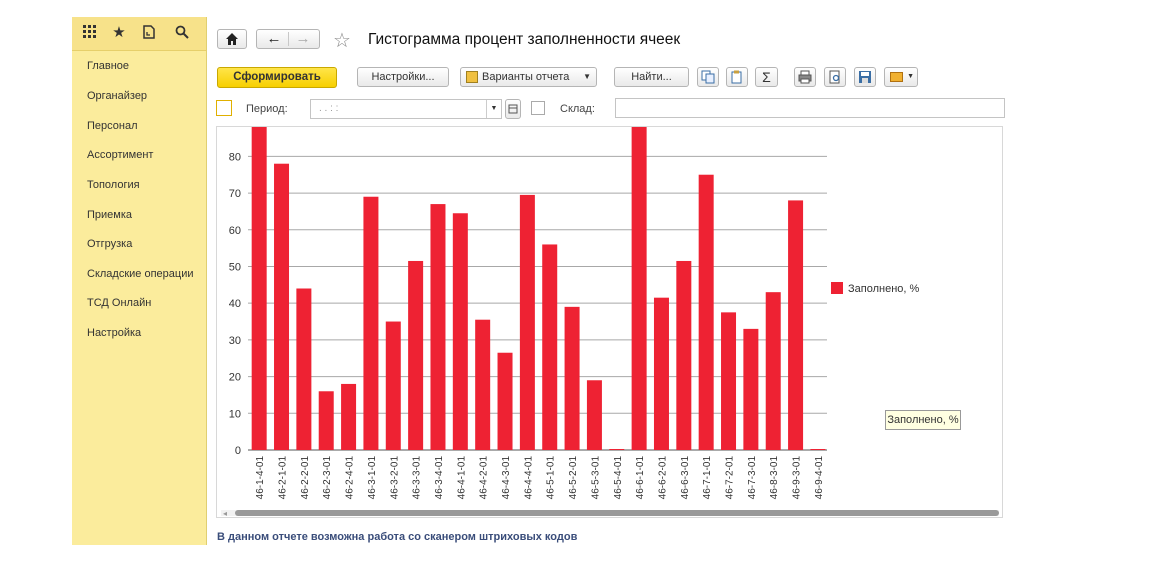  I want to click on sum-icon: Σ, so click(766, 77).